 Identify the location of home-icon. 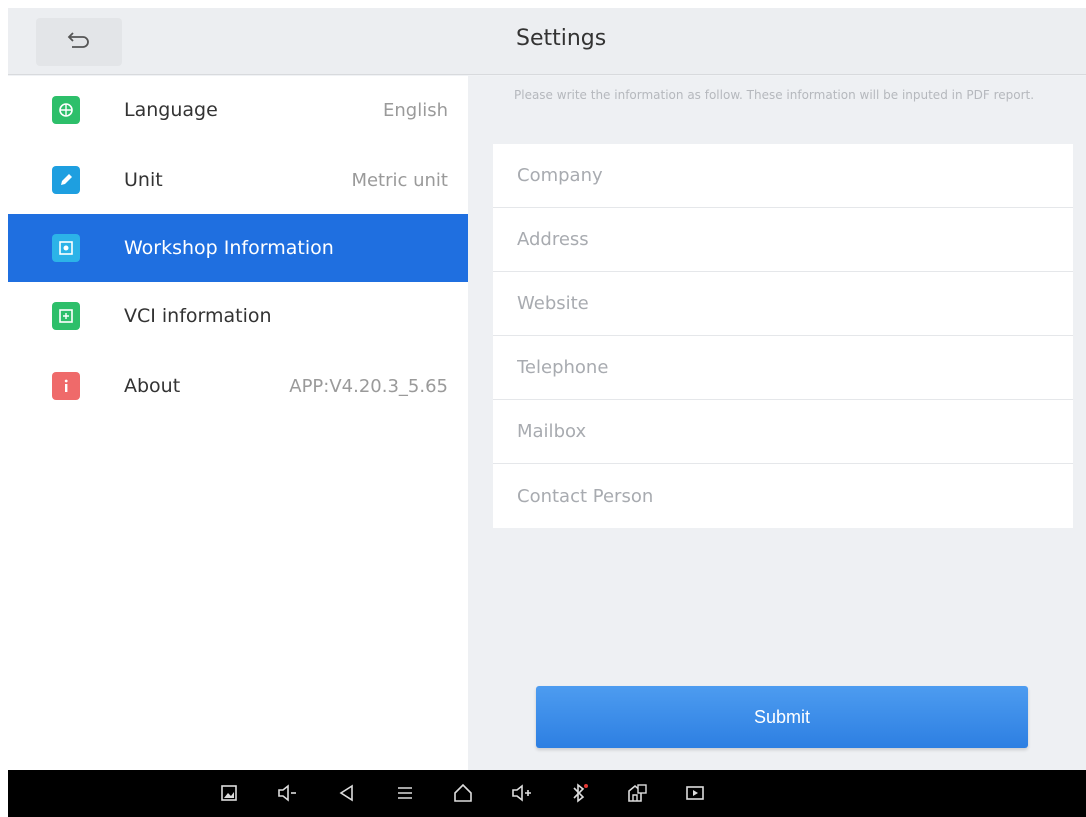
(463, 793).